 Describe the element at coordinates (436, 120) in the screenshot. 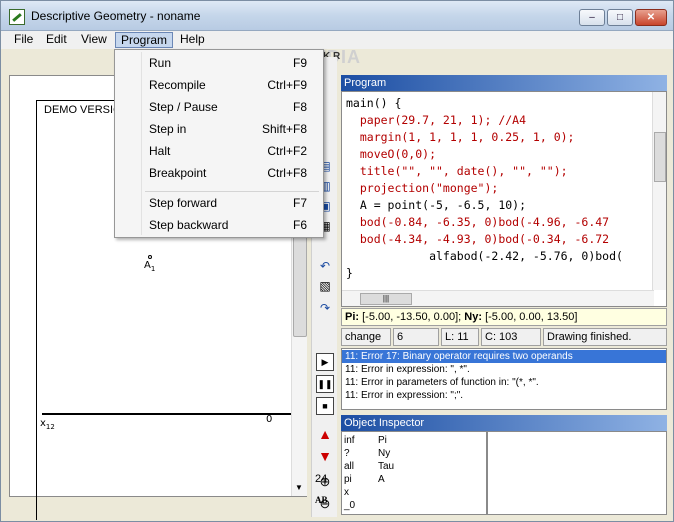

I see `code-line: paper(29.7, 21, 1); //A4` at that location.